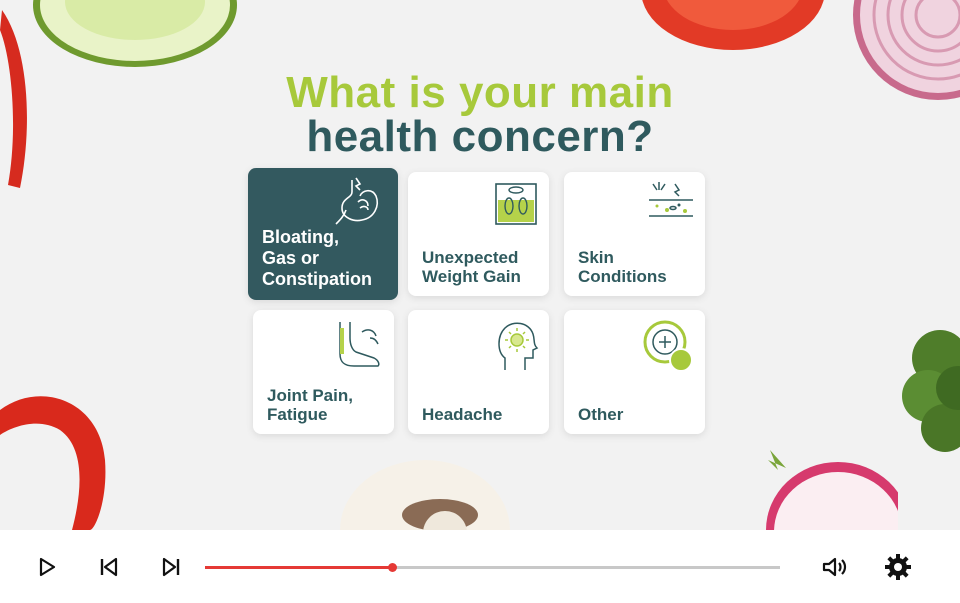 This screenshot has width=960, height=603. What do you see at coordinates (517, 347) in the screenshot?
I see `head-icon` at bounding box center [517, 347].